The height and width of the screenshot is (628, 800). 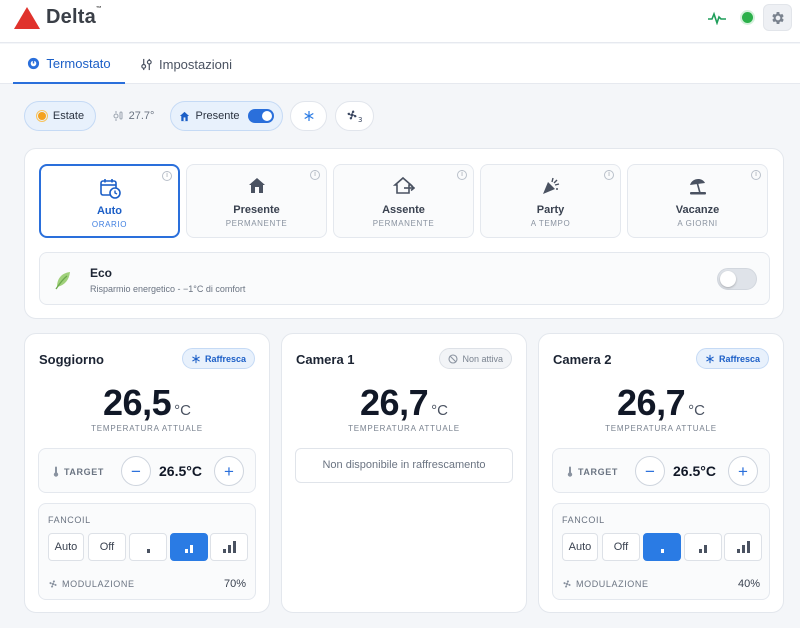 What do you see at coordinates (68, 116) in the screenshot?
I see `season-label: Estate` at bounding box center [68, 116].